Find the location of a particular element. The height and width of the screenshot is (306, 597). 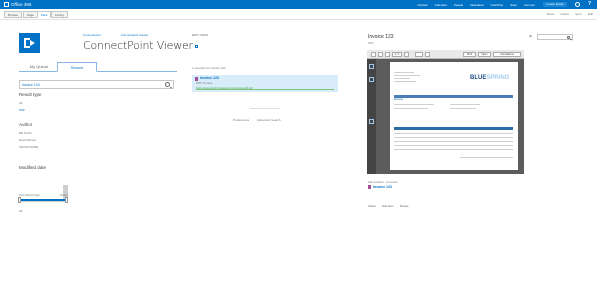

search-footer-links: Preferences Advanced Search is located at coordinates (260, 120).